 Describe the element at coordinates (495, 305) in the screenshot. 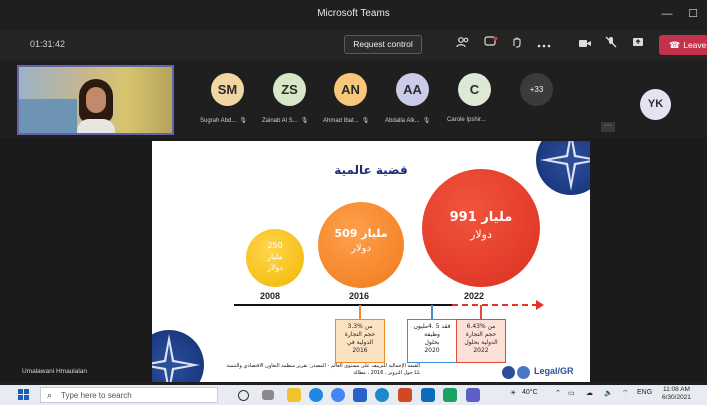

I see `timeline-projection-line` at that location.